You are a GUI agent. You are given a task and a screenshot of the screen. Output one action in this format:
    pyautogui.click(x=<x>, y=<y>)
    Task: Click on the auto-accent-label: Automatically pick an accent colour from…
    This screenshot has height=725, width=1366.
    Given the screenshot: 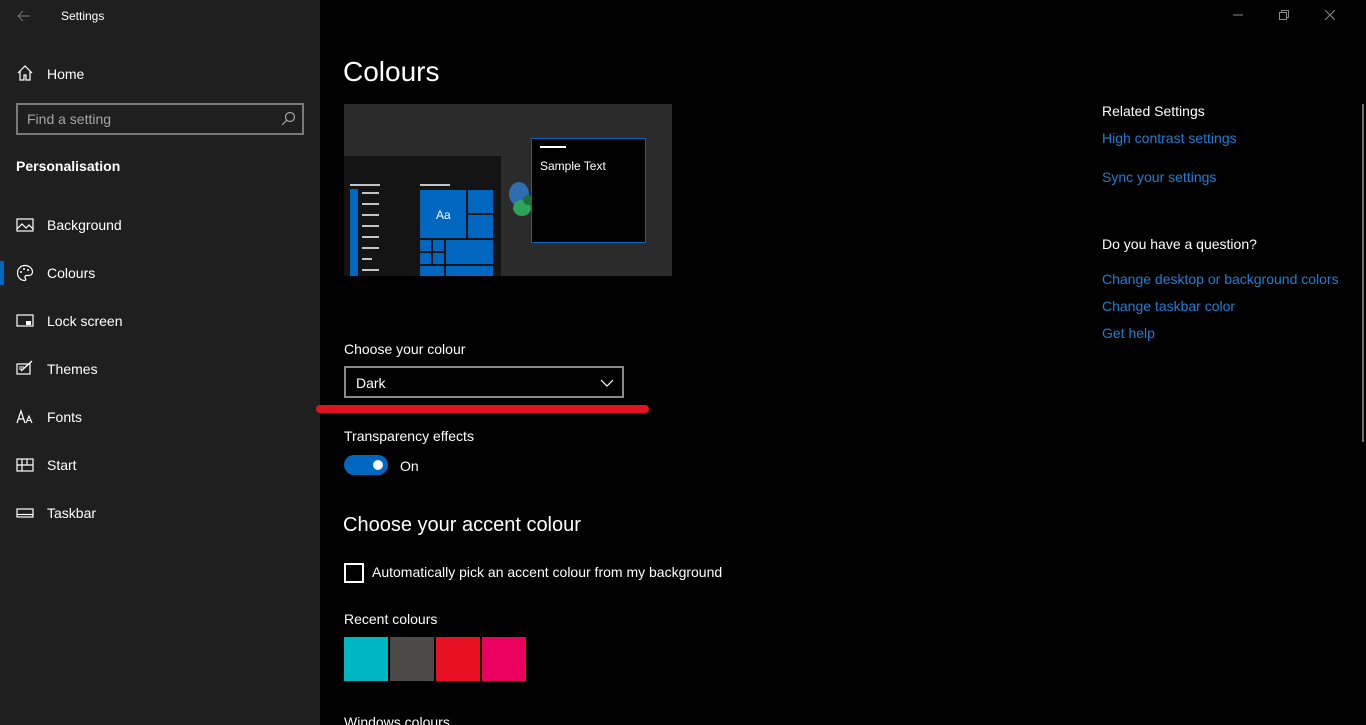 What is the action you would take?
    pyautogui.click(x=547, y=572)
    